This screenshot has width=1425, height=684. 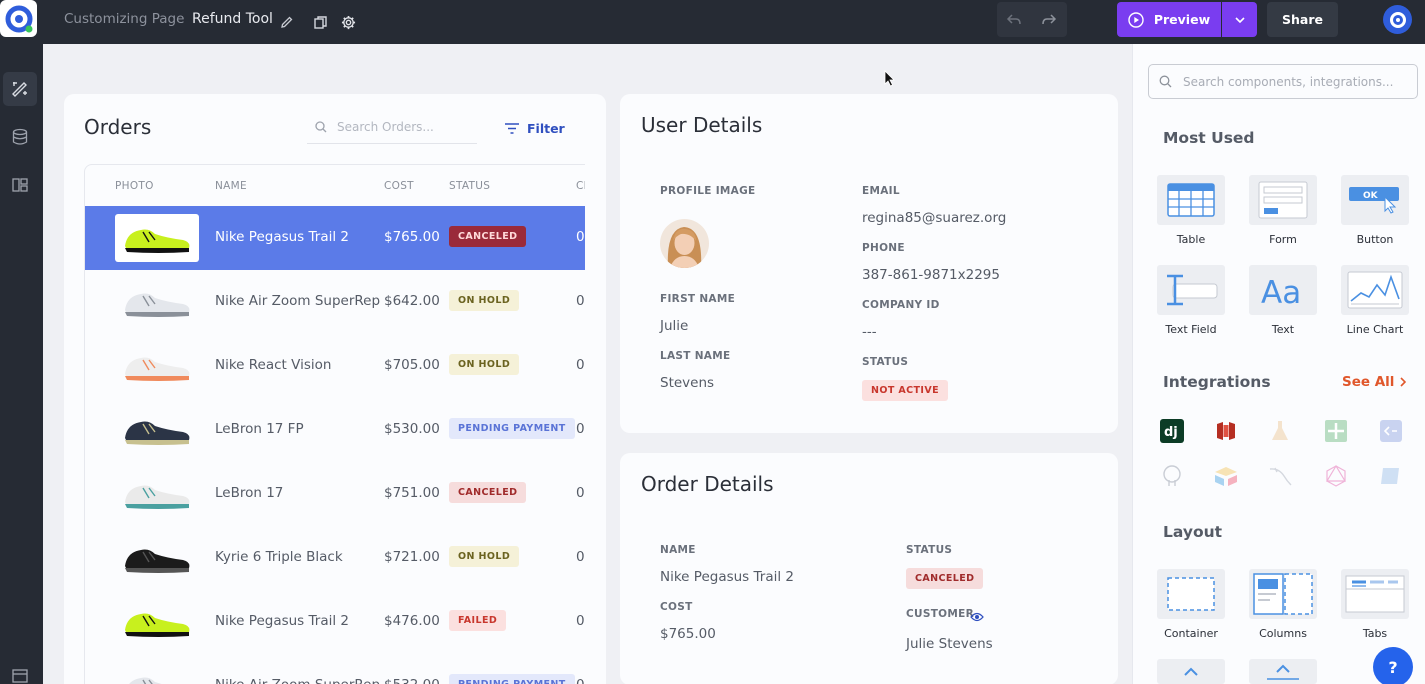 I want to click on last-name-label: LAST NAME, so click(x=695, y=356).